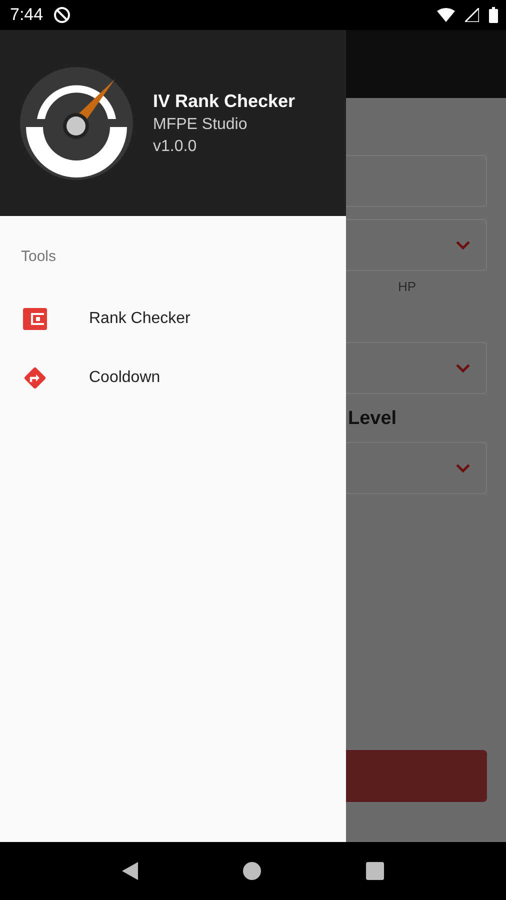  I want to click on developer-name: MFPE Studio, so click(200, 125).